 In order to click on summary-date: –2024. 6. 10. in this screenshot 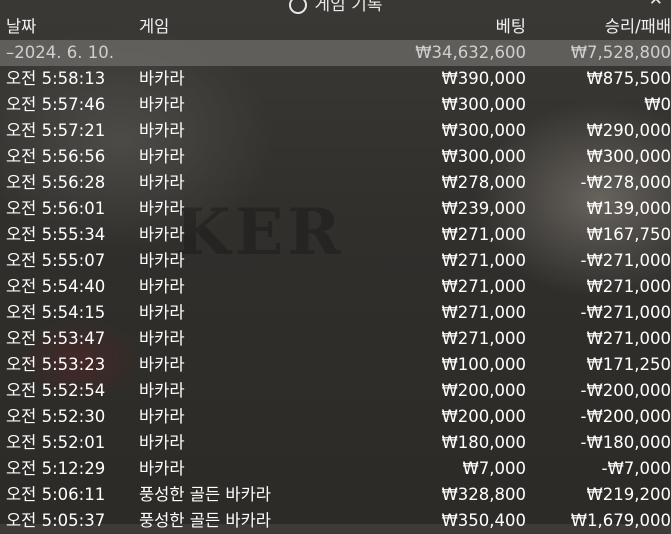, I will do `click(69, 53)`.